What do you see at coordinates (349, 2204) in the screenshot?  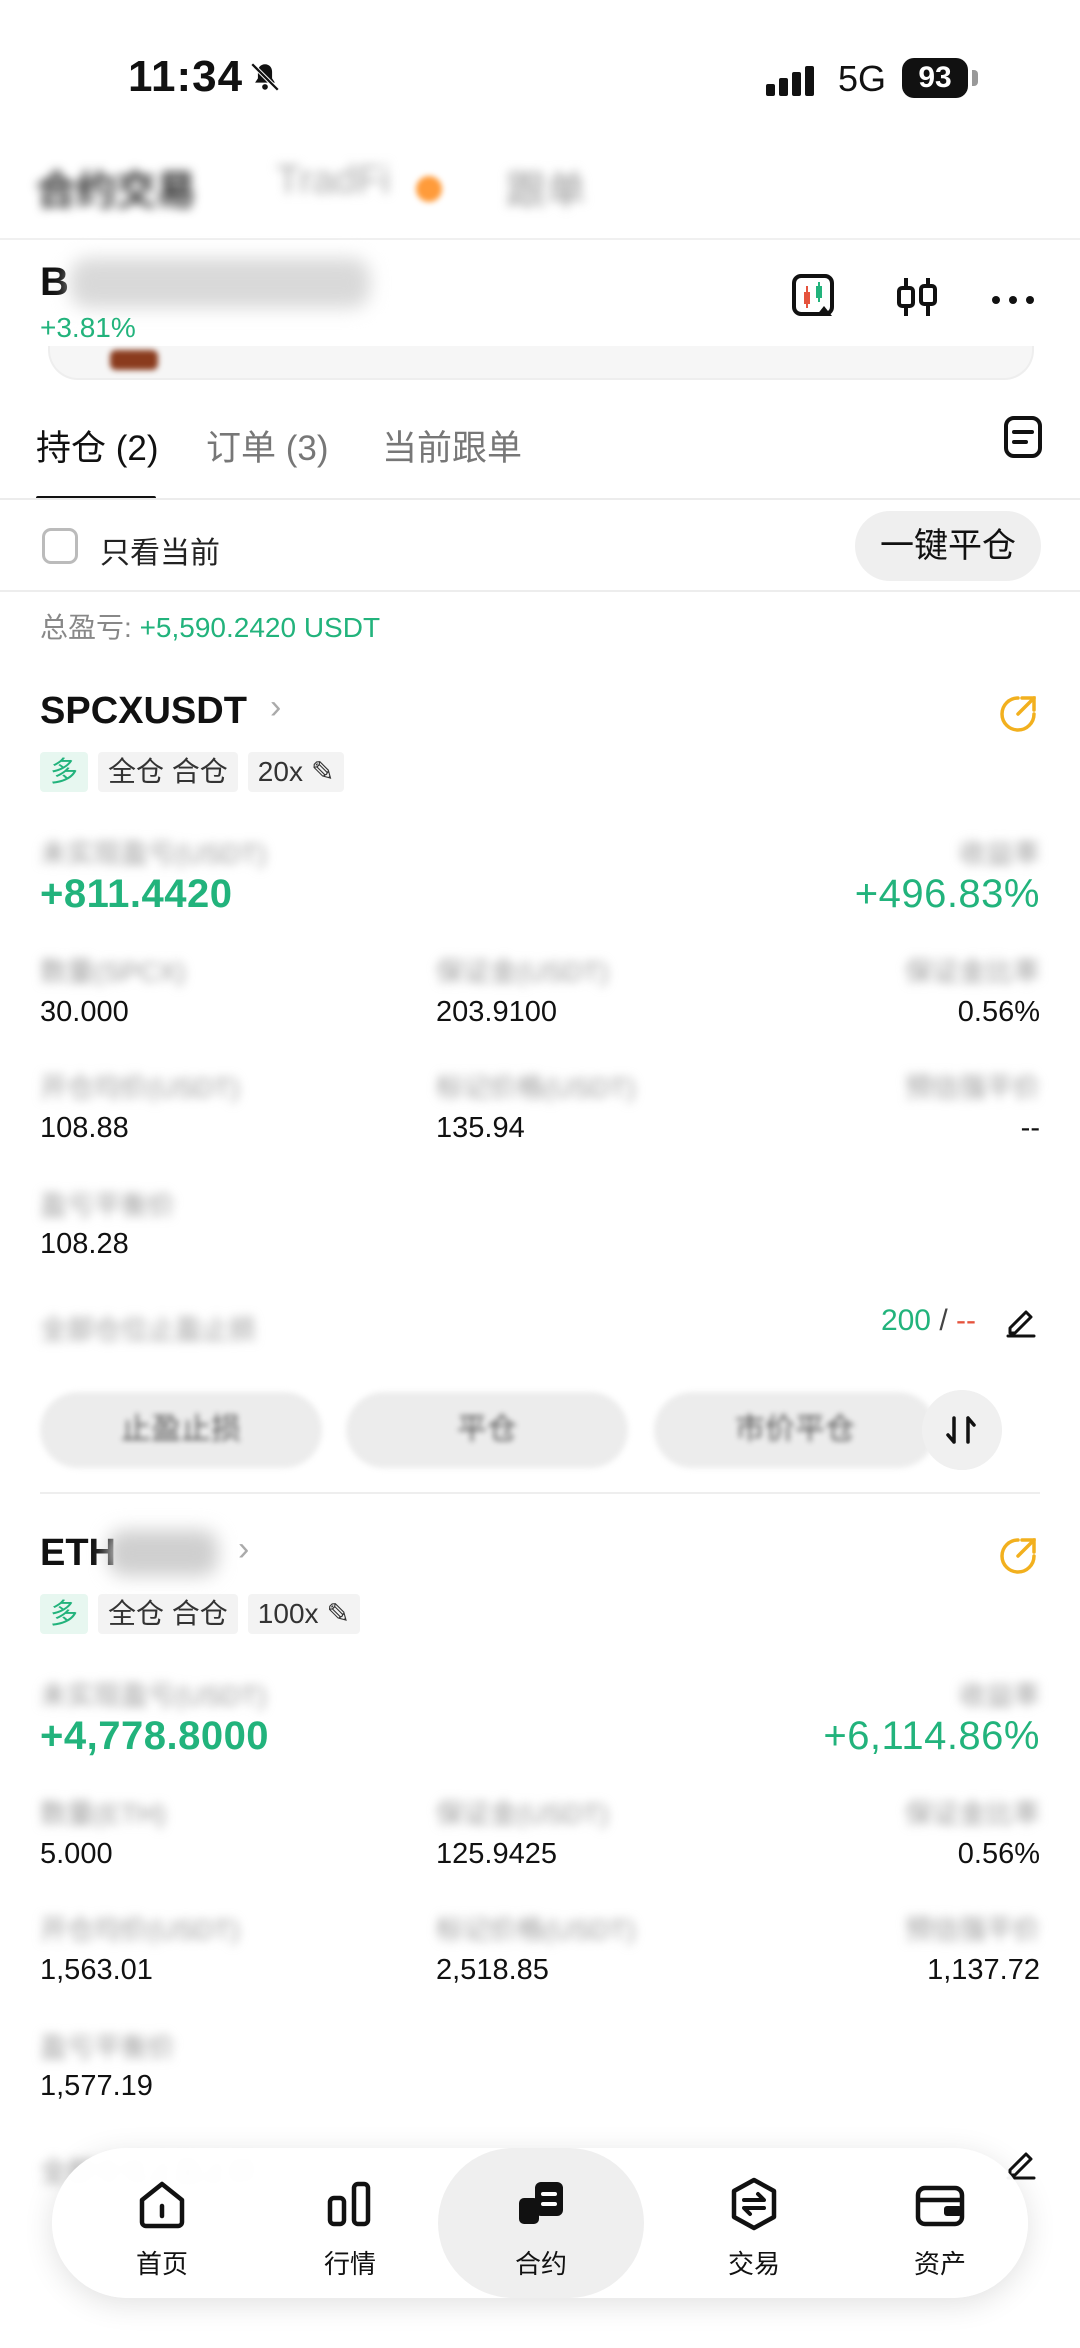 I see `chart-bars-icon` at bounding box center [349, 2204].